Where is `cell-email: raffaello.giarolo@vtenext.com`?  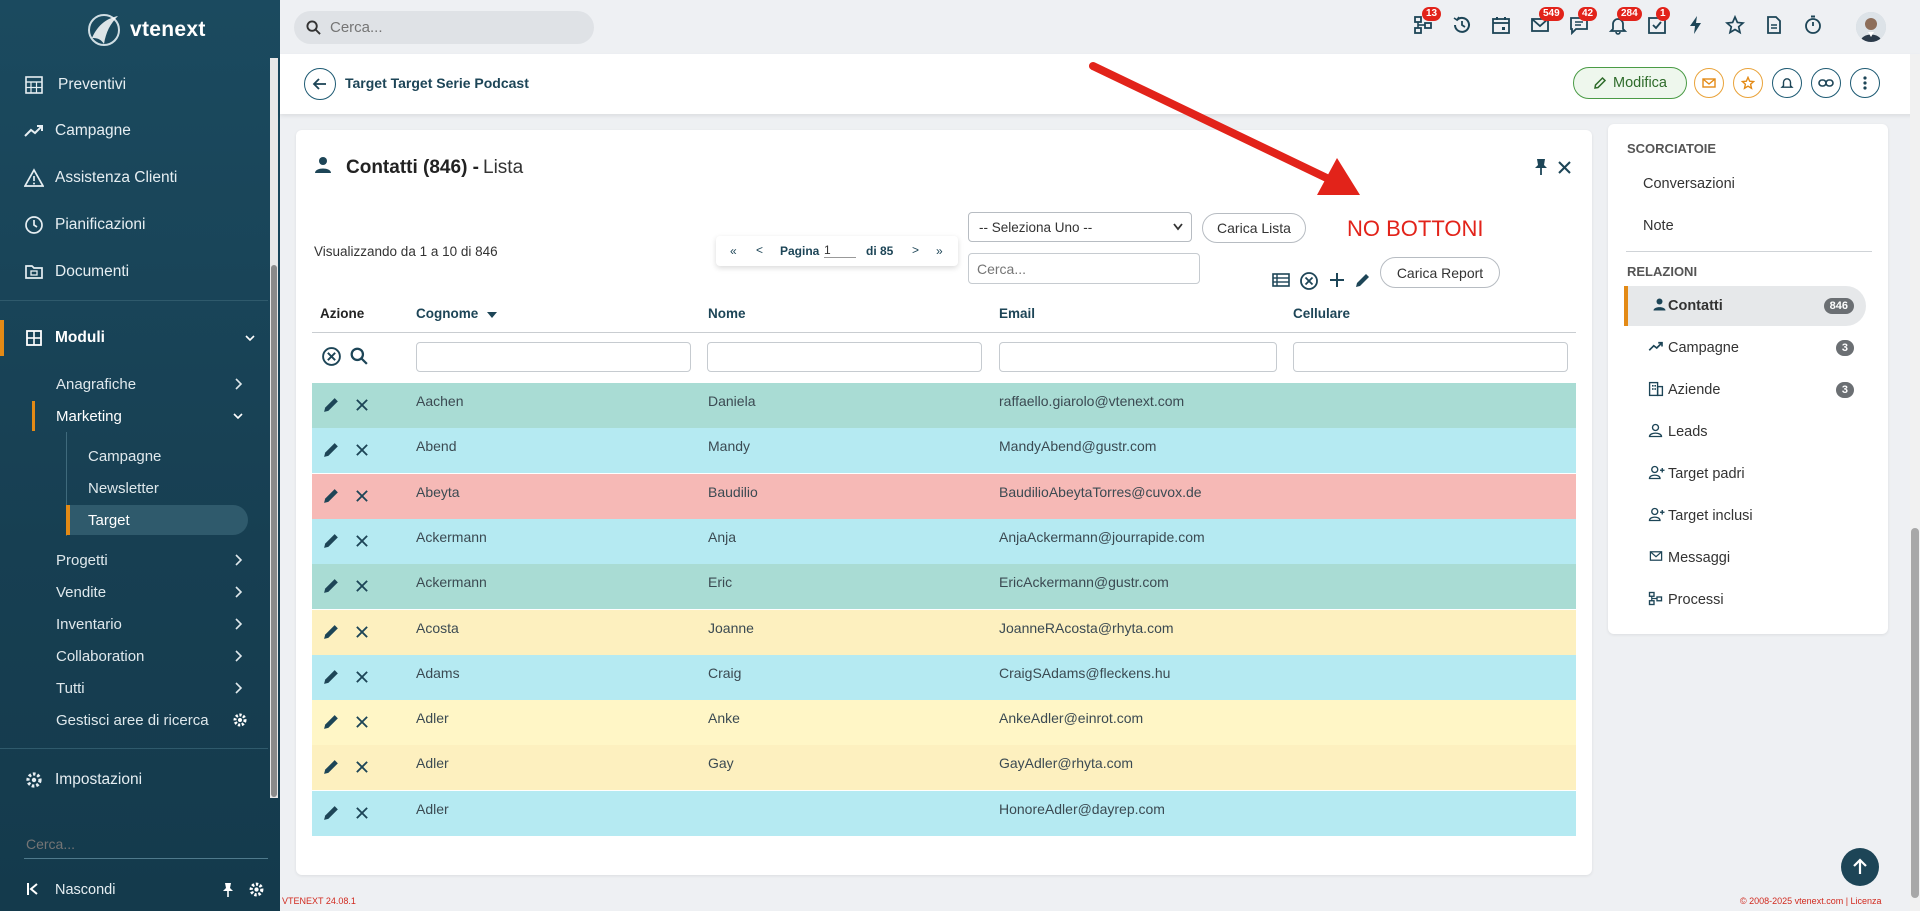 cell-email: raffaello.giarolo@vtenext.com is located at coordinates (1091, 401).